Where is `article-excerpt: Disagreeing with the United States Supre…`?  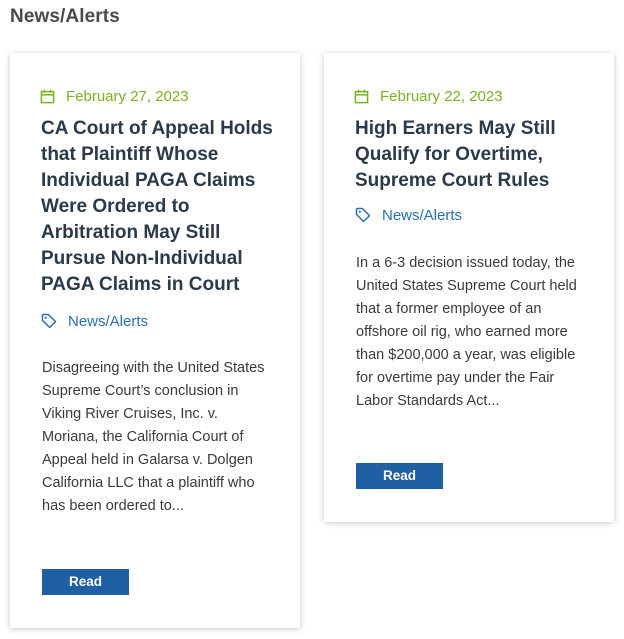 article-excerpt: Disagreeing with the United States Supre… is located at coordinates (153, 437).